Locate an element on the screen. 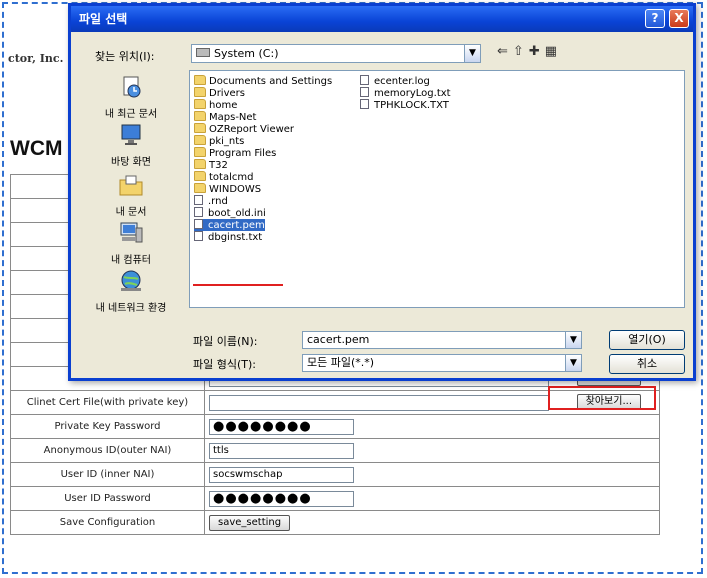 This screenshot has height=578, width=707. help-button: ? is located at coordinates (655, 18).